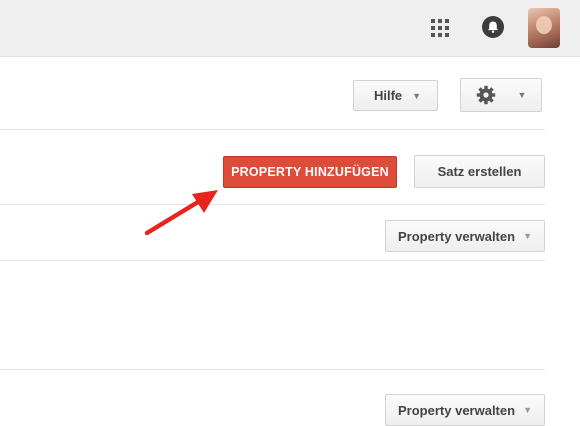 The image size is (580, 426). Describe the element at coordinates (501, 95) in the screenshot. I see `settings-dropdown-button: ▼` at that location.